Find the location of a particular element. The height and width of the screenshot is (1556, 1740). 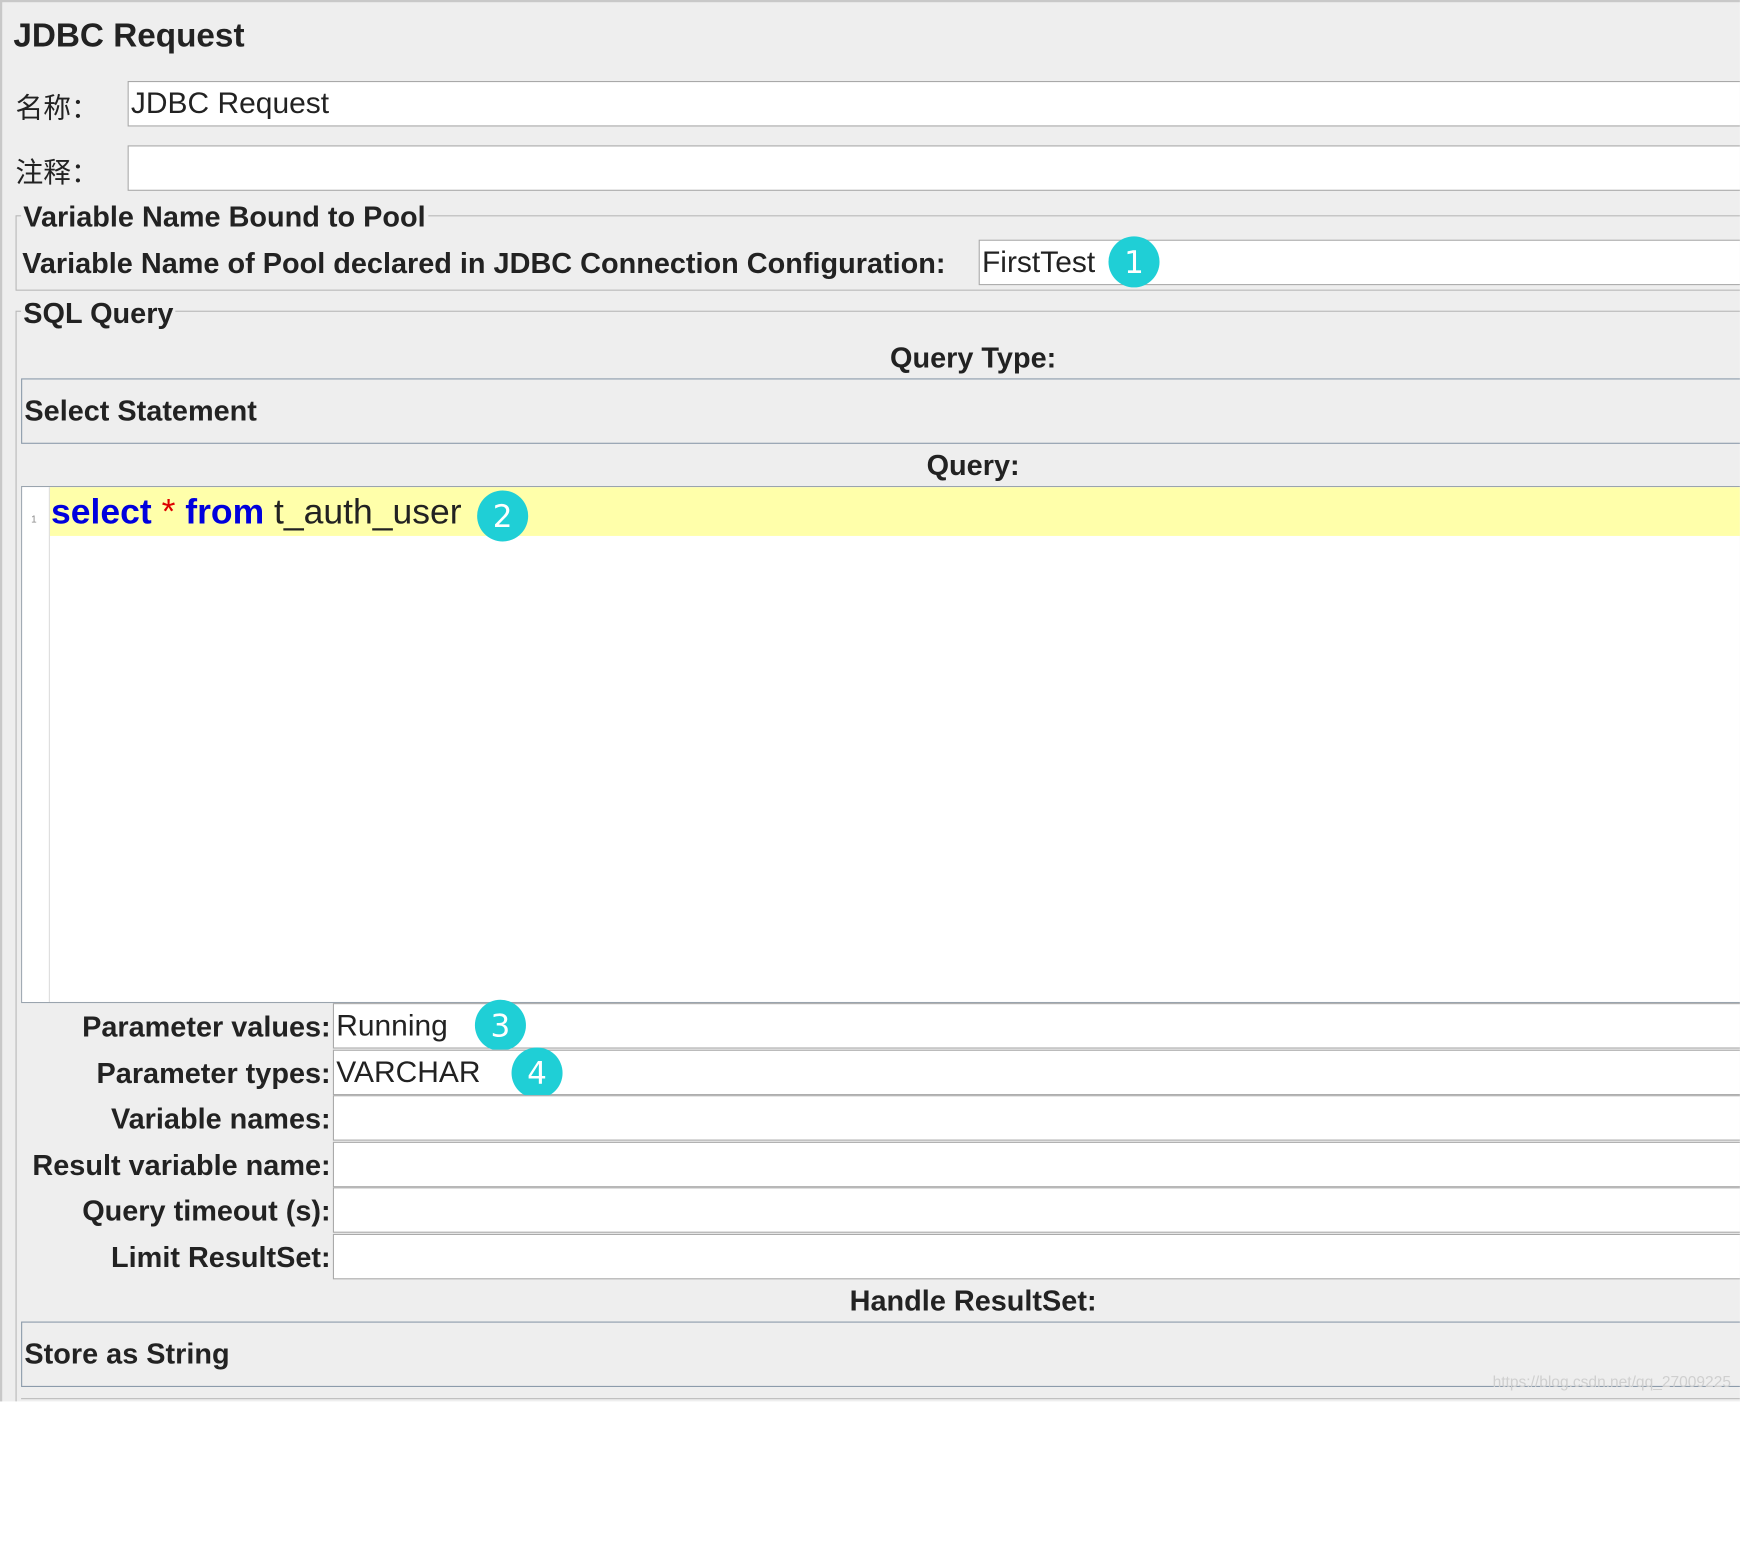

handle-resultset-select: Store as String is located at coordinates (880, 1354).